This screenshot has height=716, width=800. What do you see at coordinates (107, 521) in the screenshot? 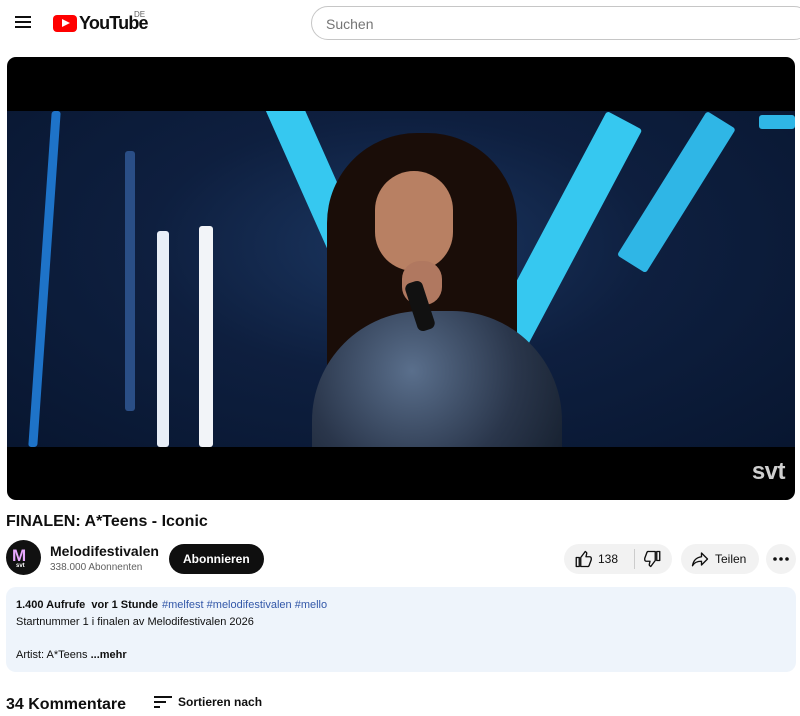
I see `video-title: FINALEN: A*Teens - Iconic` at bounding box center [107, 521].